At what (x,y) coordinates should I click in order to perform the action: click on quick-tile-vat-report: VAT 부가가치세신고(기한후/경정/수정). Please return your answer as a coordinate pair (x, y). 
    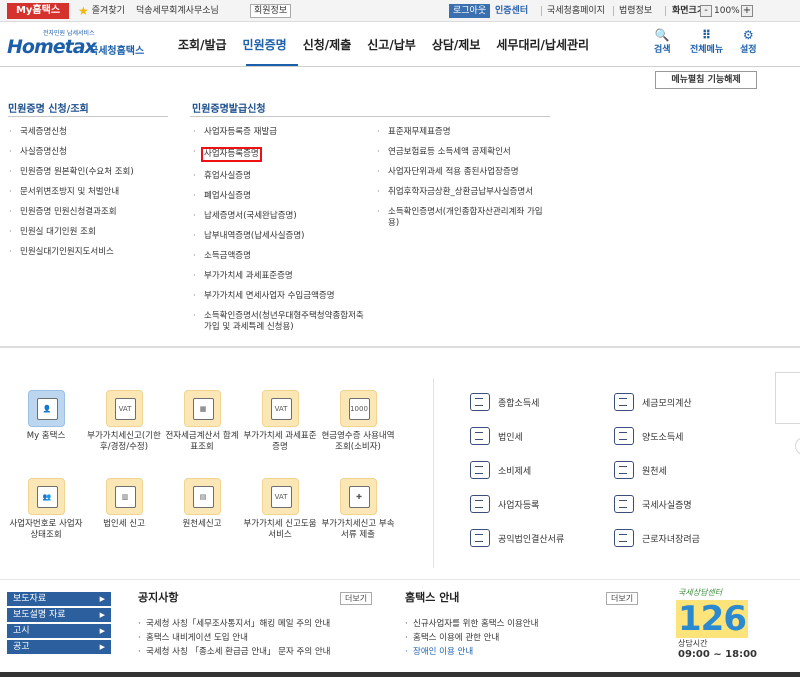
    Looking at the image, I should click on (124, 421).